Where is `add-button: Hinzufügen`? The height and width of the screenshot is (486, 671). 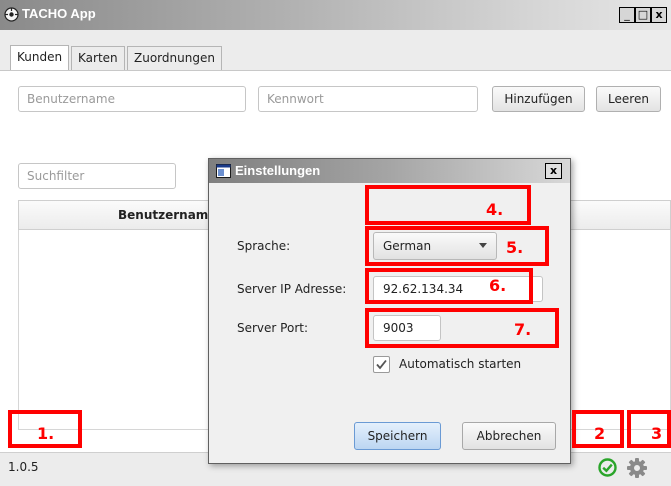
add-button: Hinzufügen is located at coordinates (538, 99).